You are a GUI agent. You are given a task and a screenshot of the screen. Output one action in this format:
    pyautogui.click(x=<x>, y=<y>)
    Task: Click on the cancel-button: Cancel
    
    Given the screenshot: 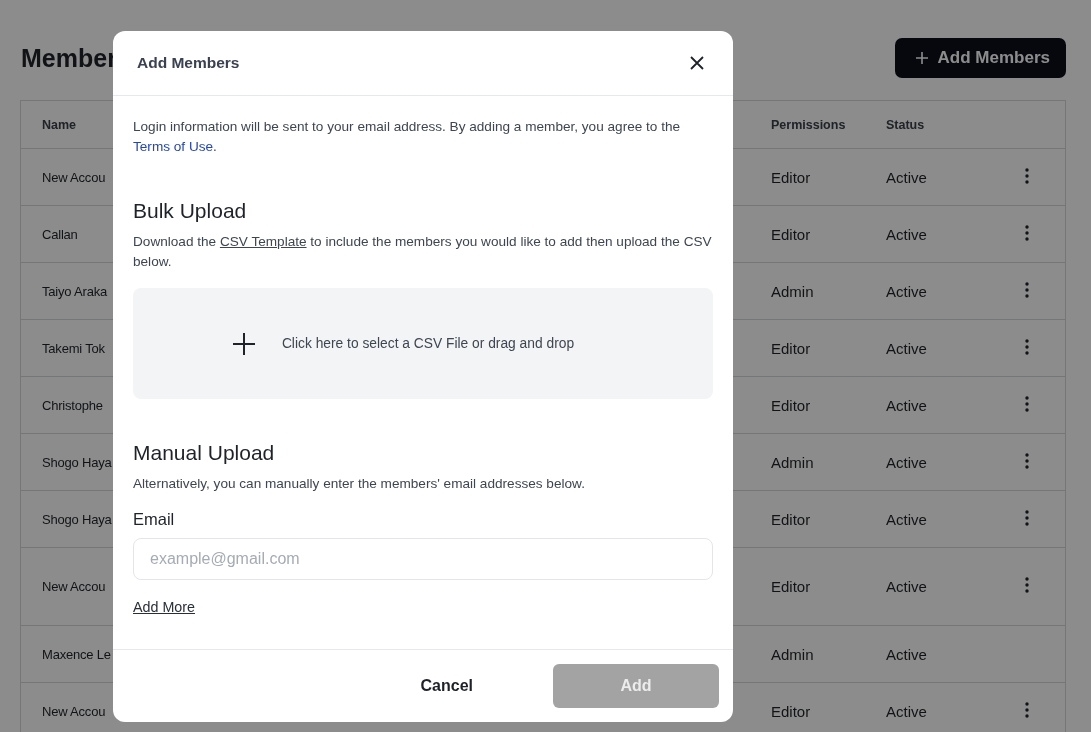 What is the action you would take?
    pyautogui.click(x=446, y=686)
    